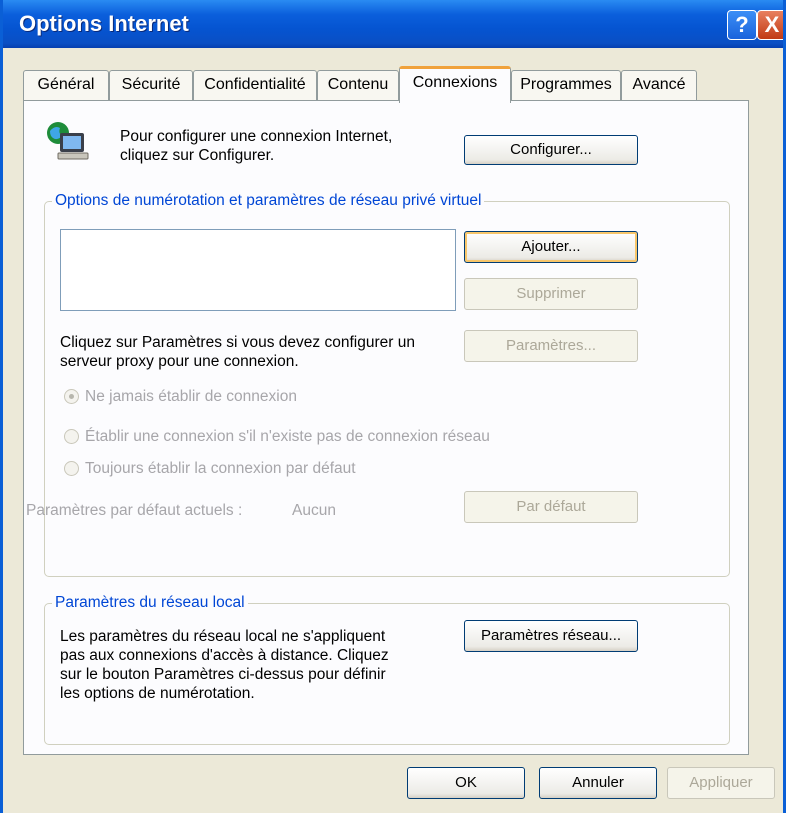 The height and width of the screenshot is (813, 786). I want to click on lan-text-line4: les options de numérotation., so click(157, 693).